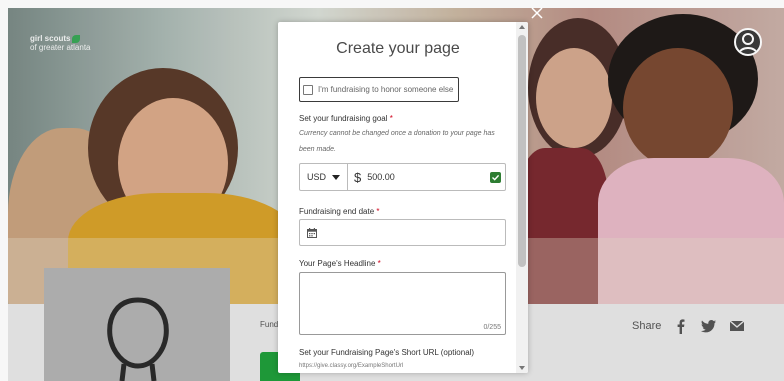  I want to click on end-date-input, so click(402, 232).